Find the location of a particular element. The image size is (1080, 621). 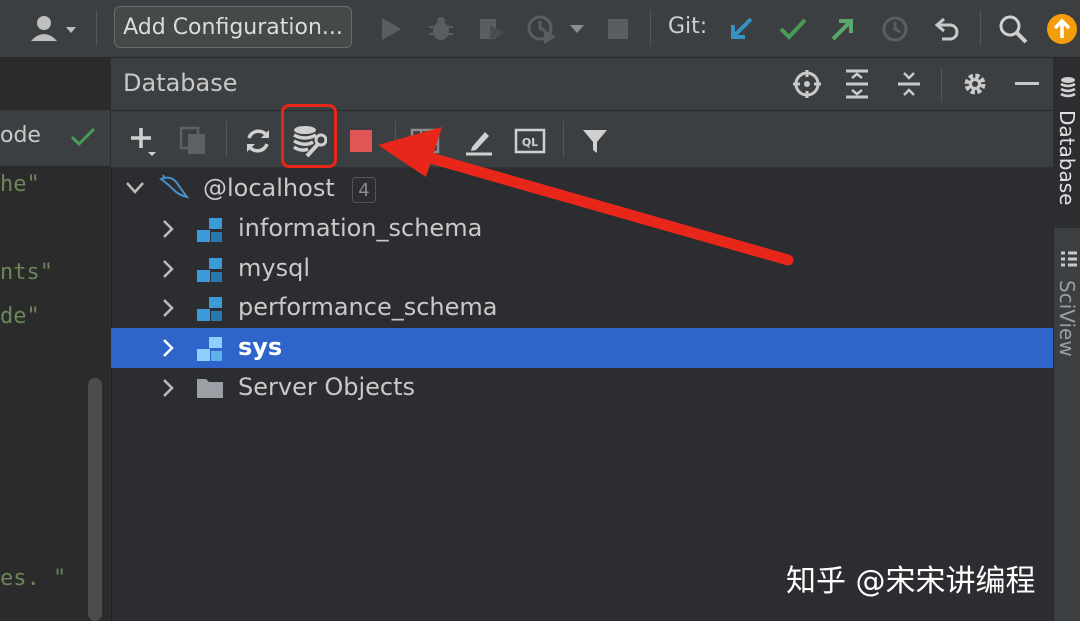

checkmark-icon is located at coordinates (793, 29).